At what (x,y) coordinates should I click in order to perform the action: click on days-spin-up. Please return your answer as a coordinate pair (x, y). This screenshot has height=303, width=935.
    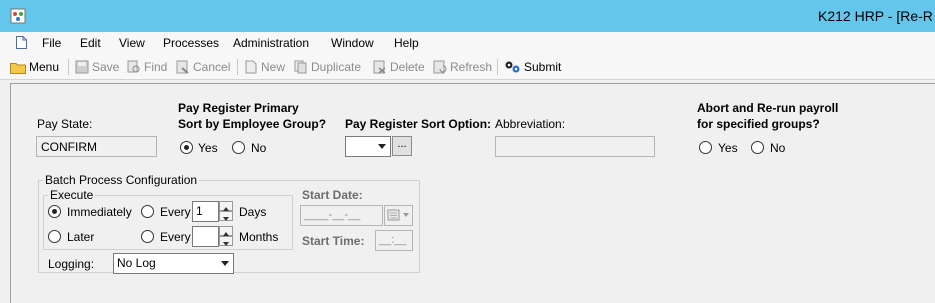
    Looking at the image, I should click on (226, 206).